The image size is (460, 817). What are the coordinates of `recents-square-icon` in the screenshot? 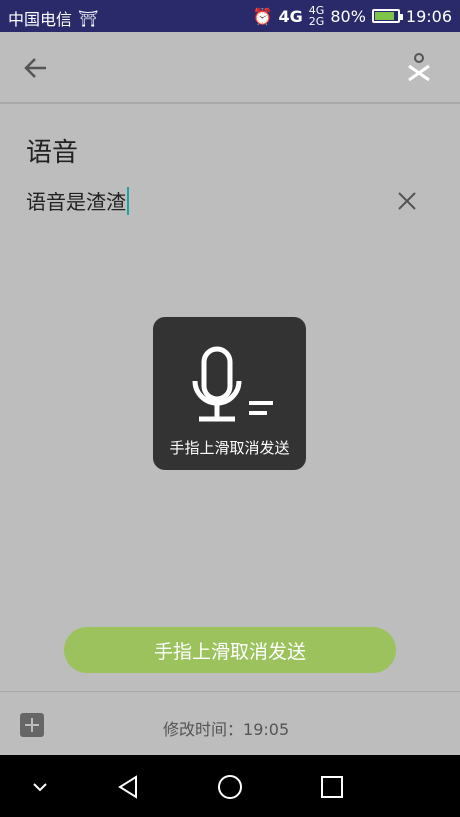 It's located at (332, 787).